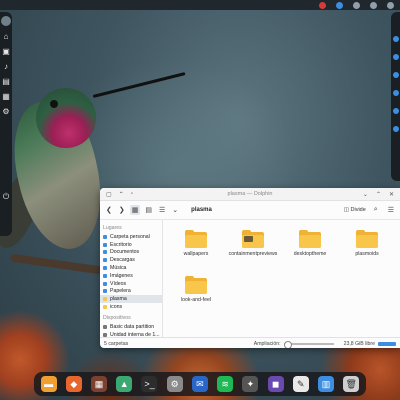 The image size is (400, 400). What do you see at coordinates (250, 342) in the screenshot?
I see `status-bar: 5 carpetas Ampliación: 23,8 GiB libre` at bounding box center [250, 342].